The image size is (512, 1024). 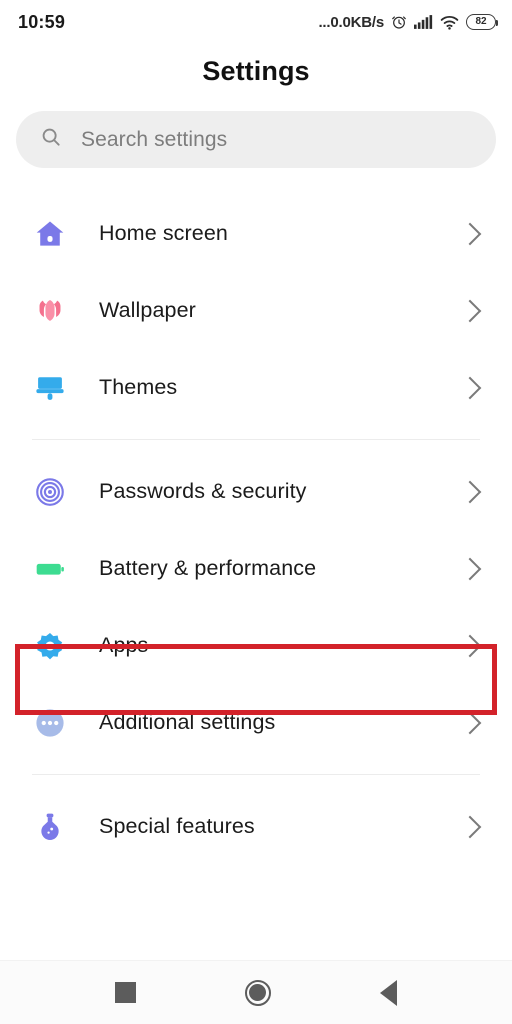 I want to click on back-triangle-icon, so click(x=389, y=992).